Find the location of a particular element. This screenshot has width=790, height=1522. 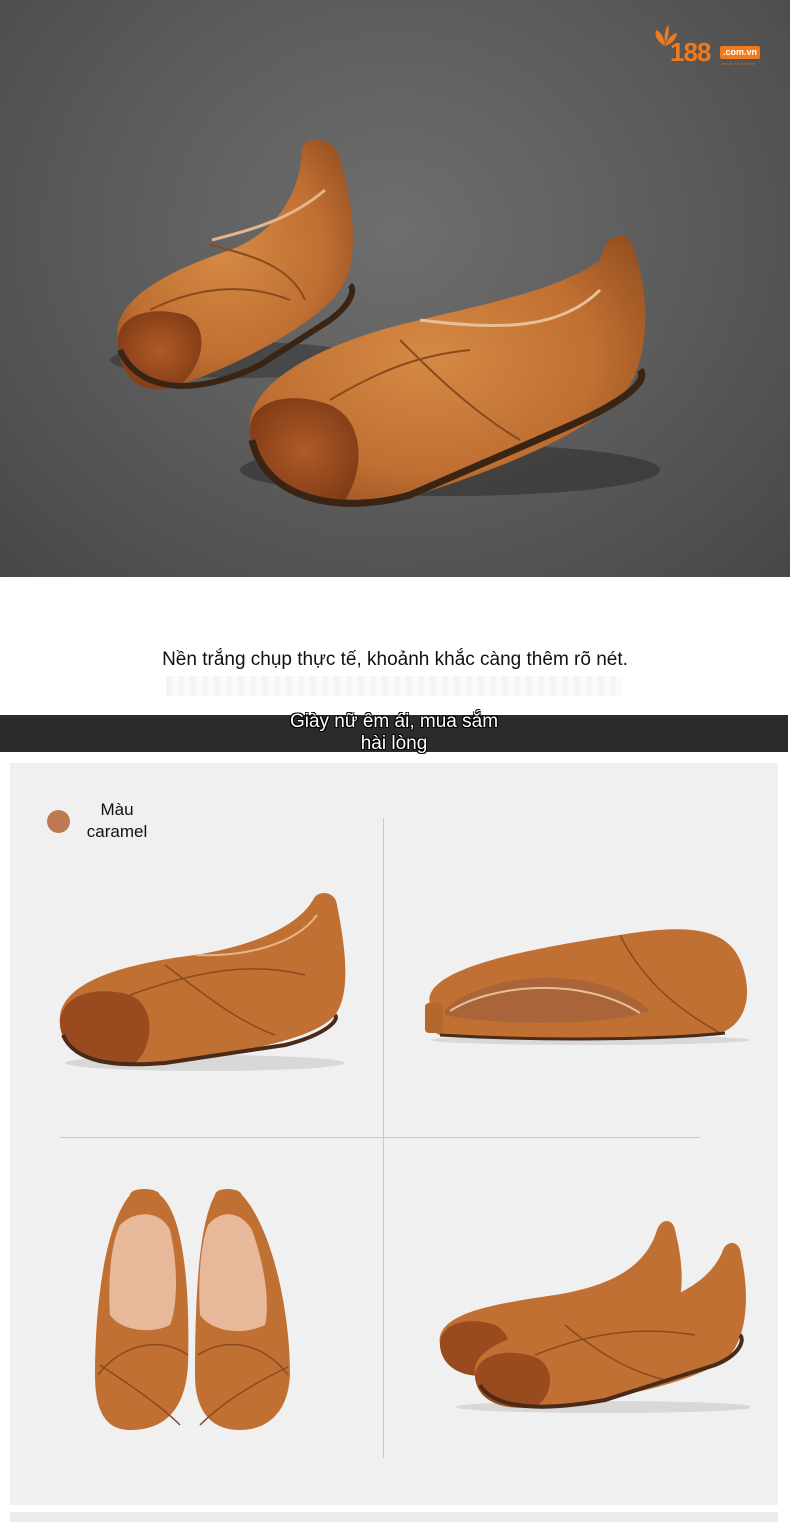

shoe-pair-view is located at coordinates (594, 1317).